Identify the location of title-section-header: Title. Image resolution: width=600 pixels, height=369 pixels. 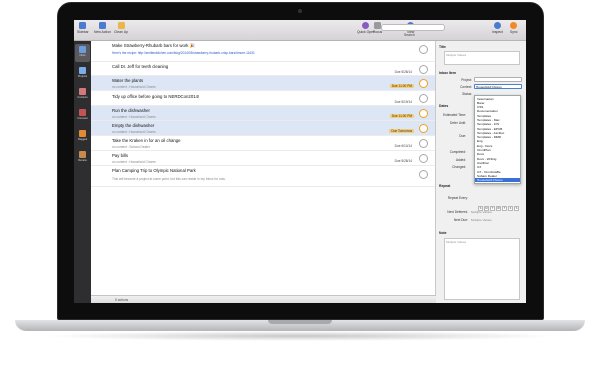
(442, 47).